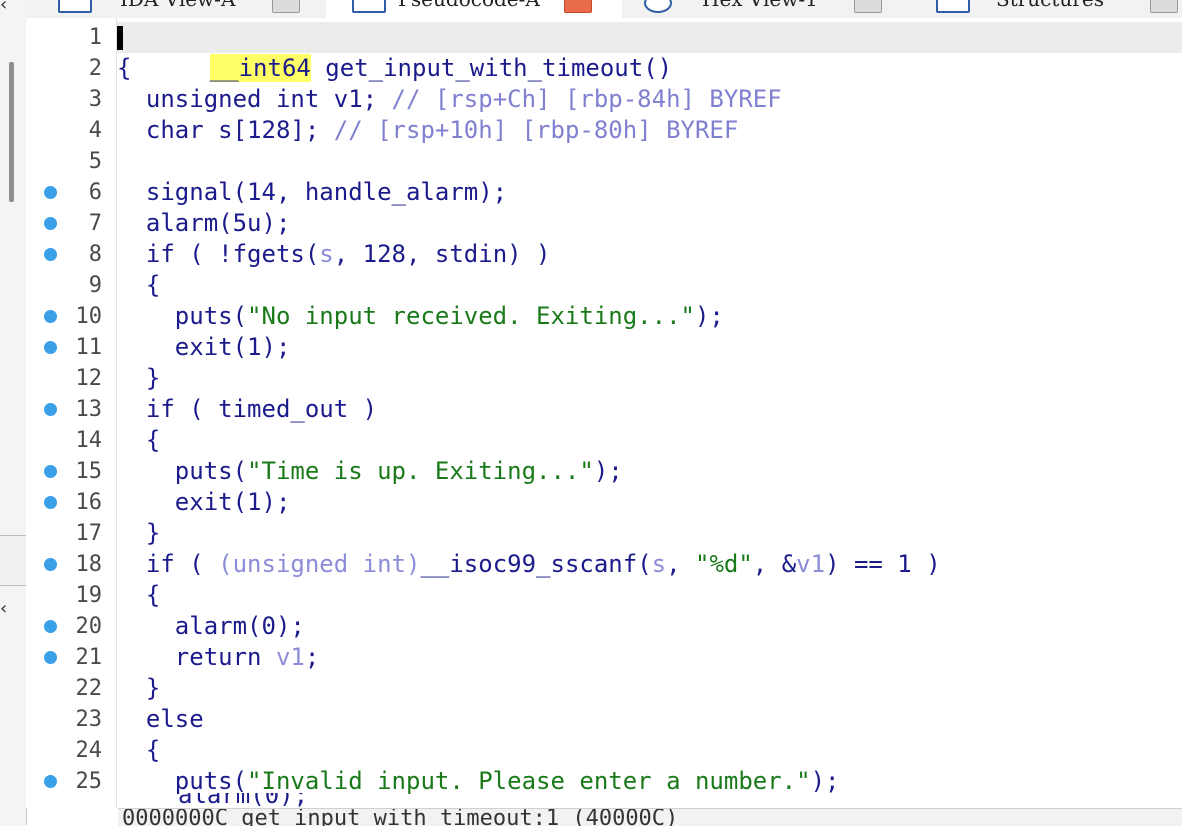 Image resolution: width=1182 pixels, height=826 pixels. I want to click on line-number: 13, so click(89, 409).